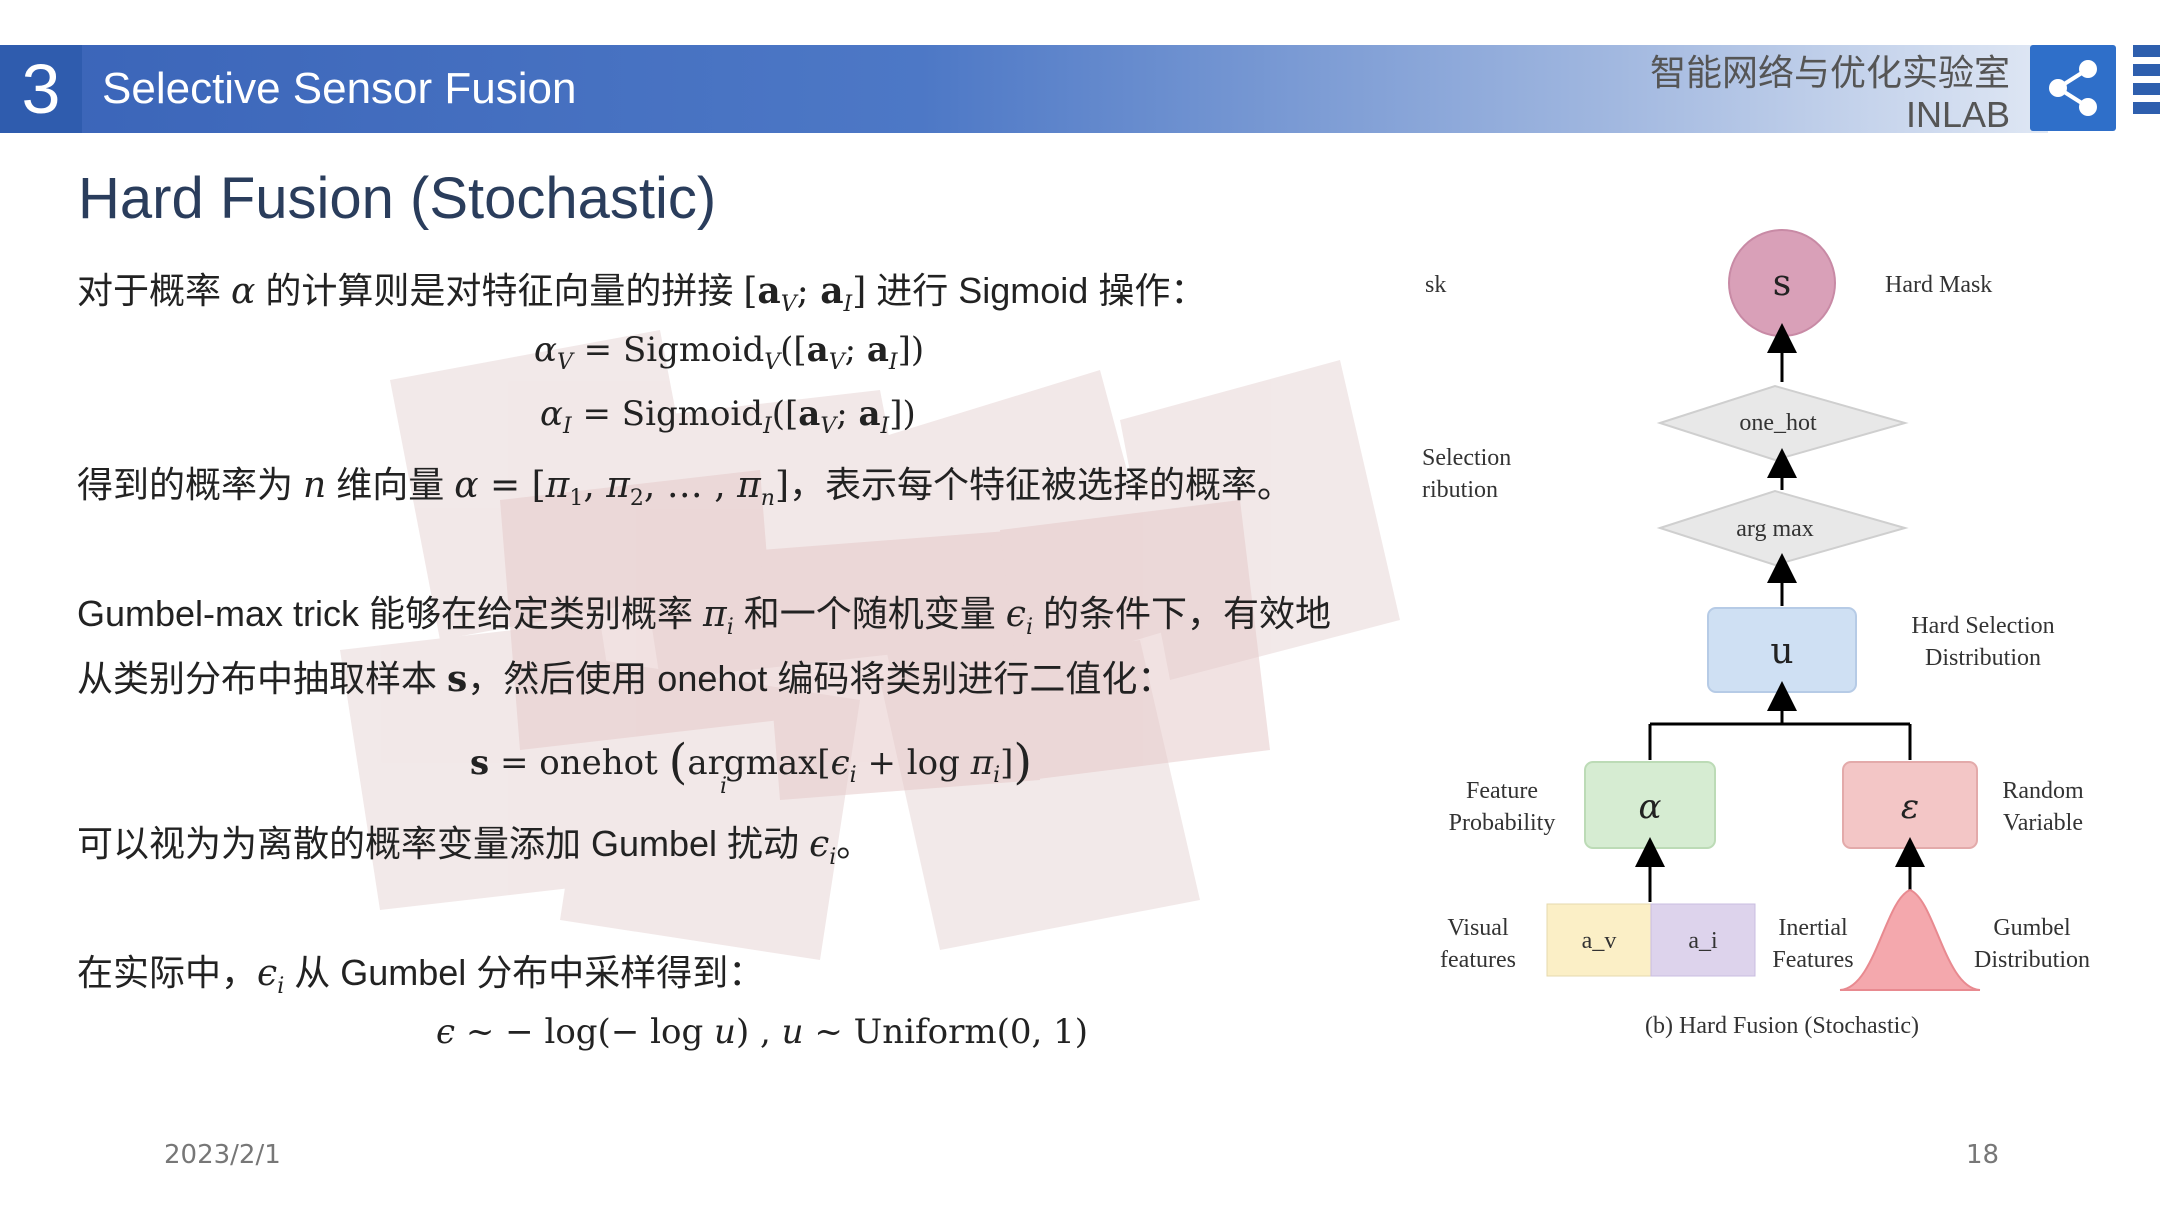 The width and height of the screenshot is (2160, 1215). I want to click on cut-label-selection: Selection, so click(1466, 458).